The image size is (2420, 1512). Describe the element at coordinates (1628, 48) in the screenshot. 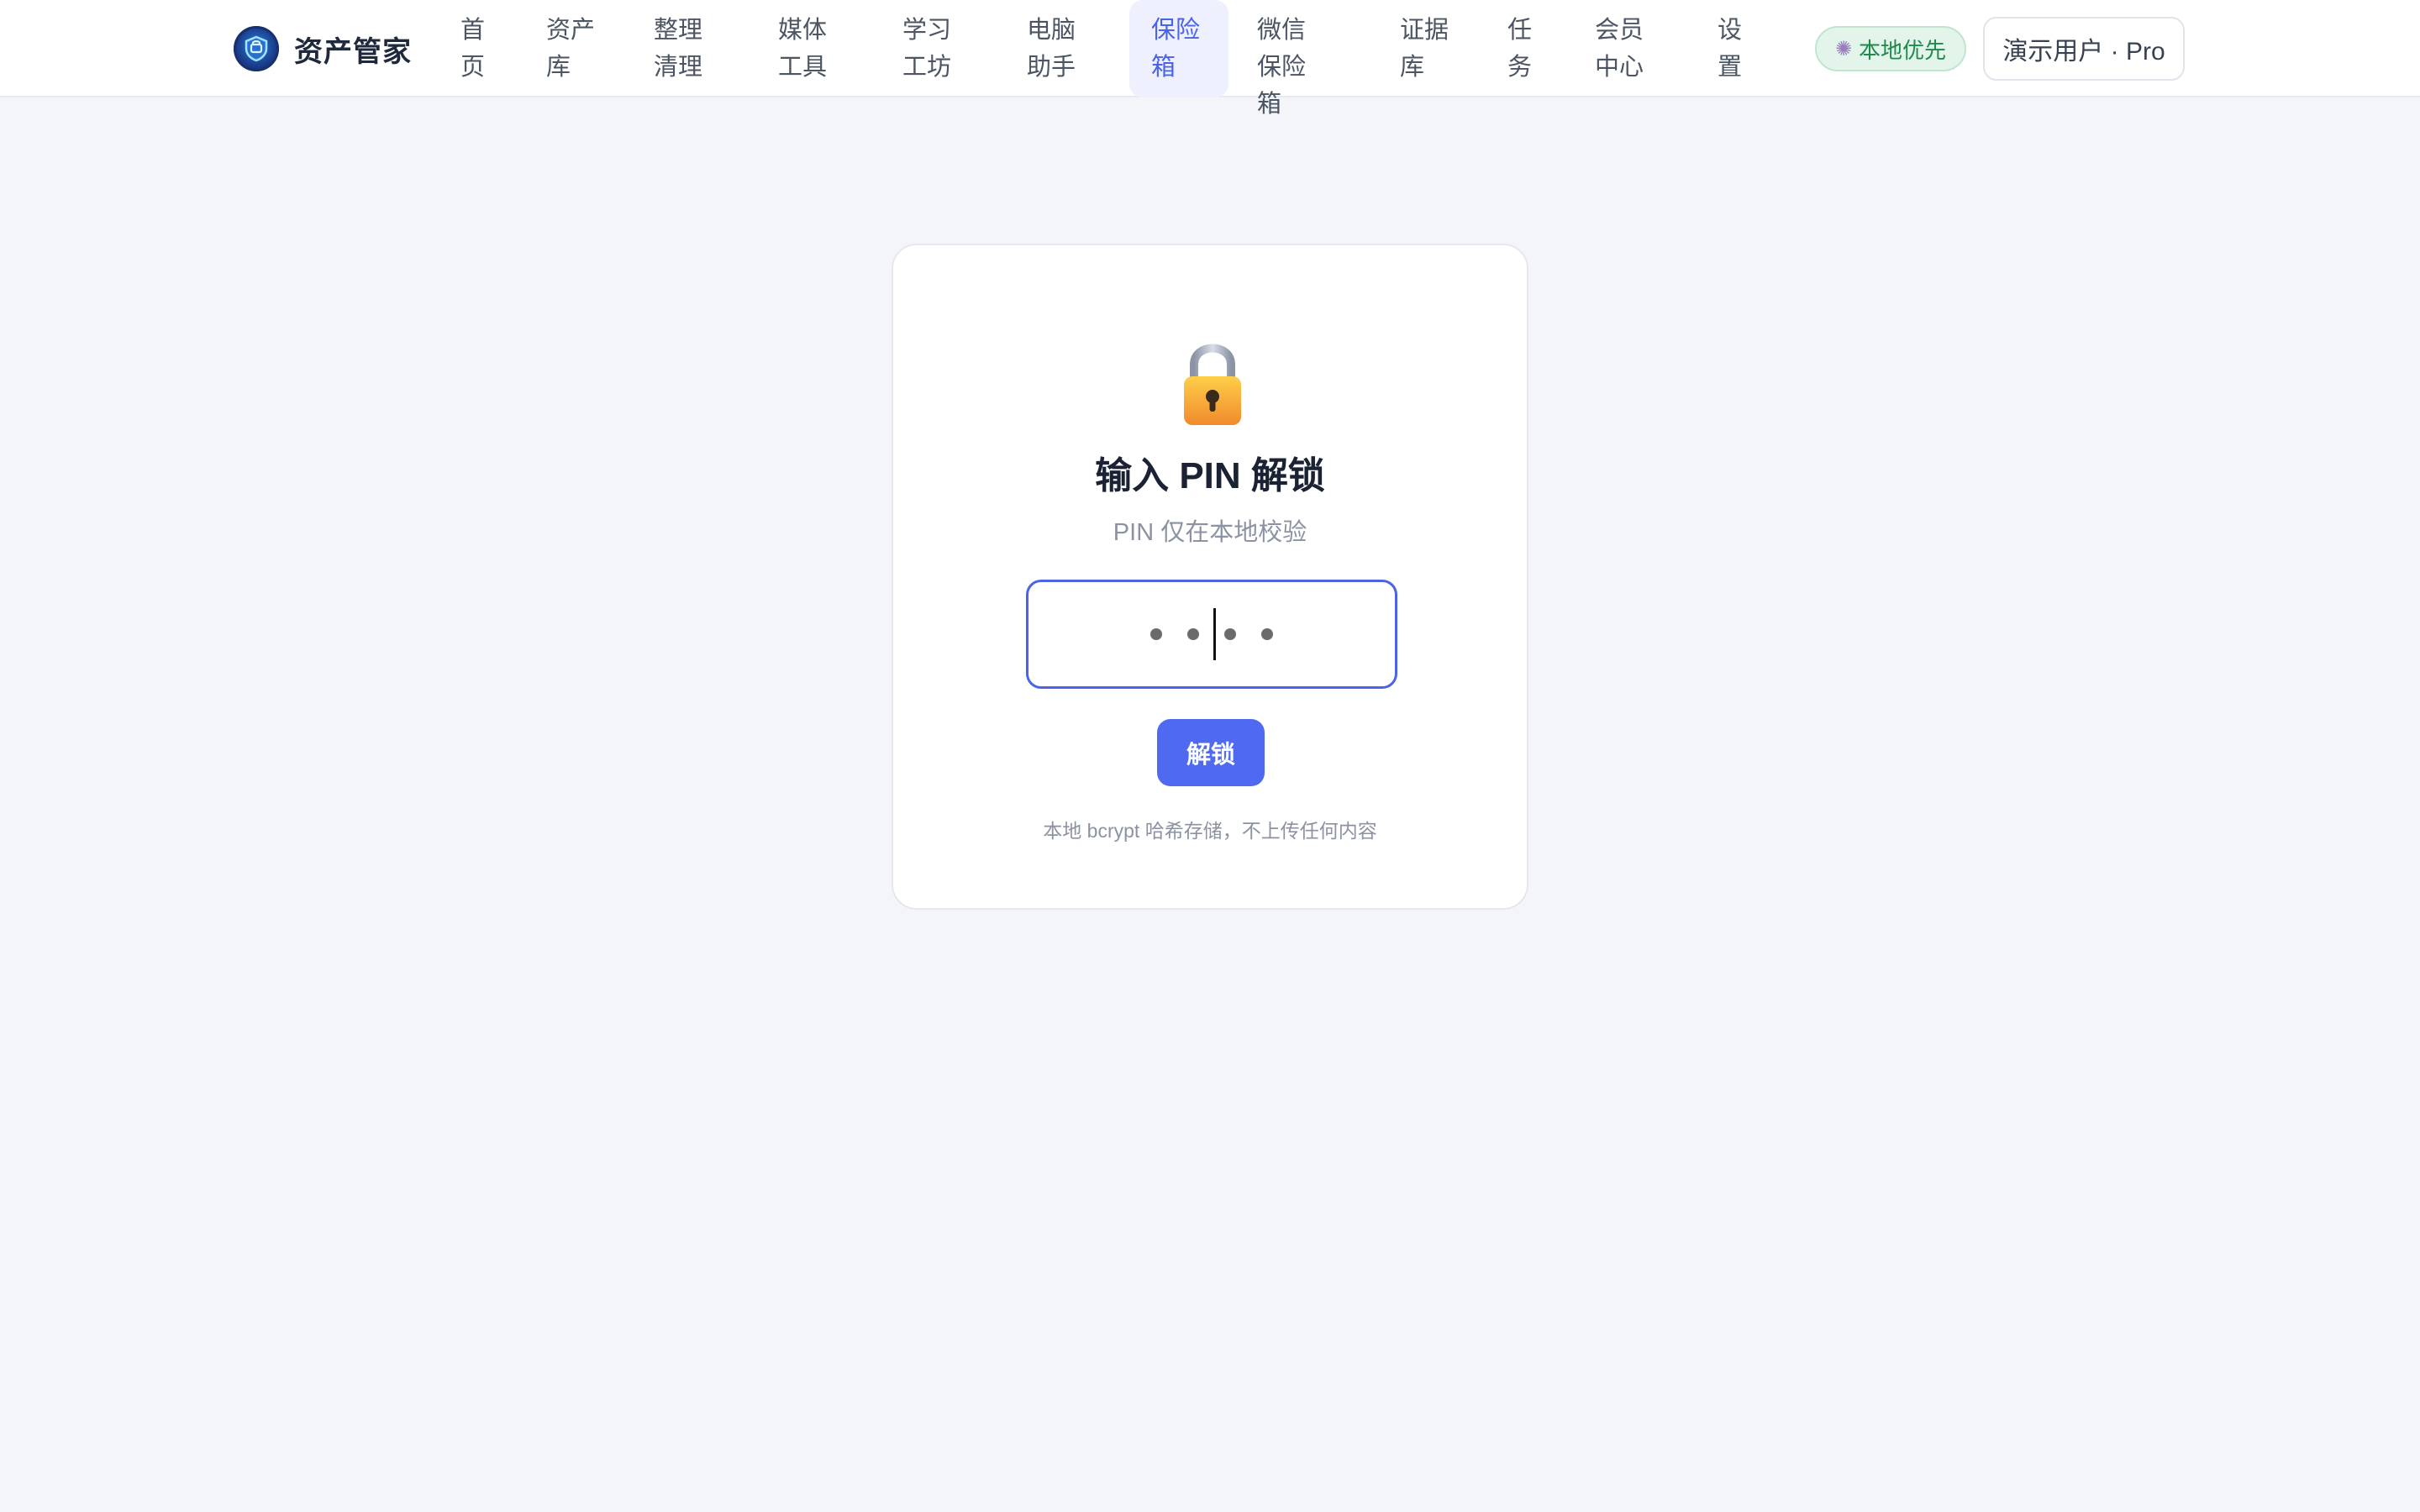

I see `nav-item-membership: 会员中心` at that location.